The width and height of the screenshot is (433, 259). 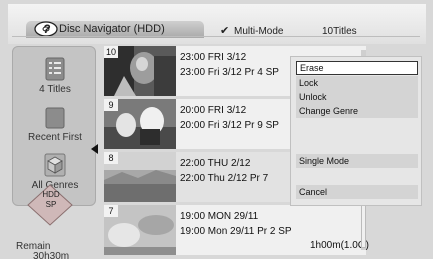 What do you see at coordinates (55, 137) in the screenshot?
I see `sidebar-item-label: Recent First` at bounding box center [55, 137].